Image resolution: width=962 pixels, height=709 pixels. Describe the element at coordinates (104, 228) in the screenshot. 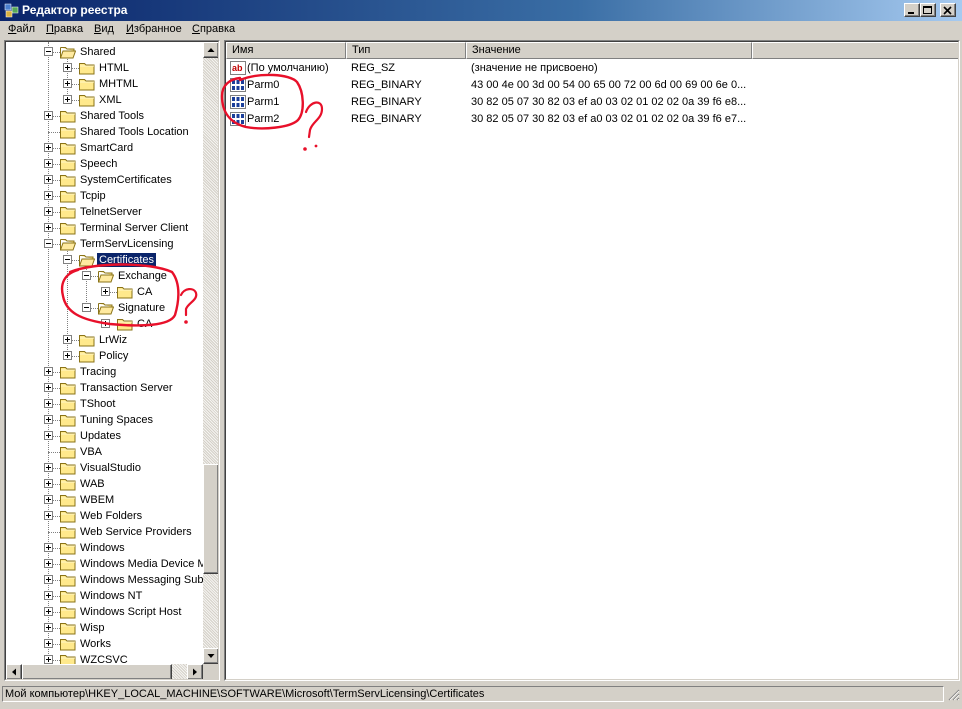

I see `tree-node: Terminal Server Client` at that location.